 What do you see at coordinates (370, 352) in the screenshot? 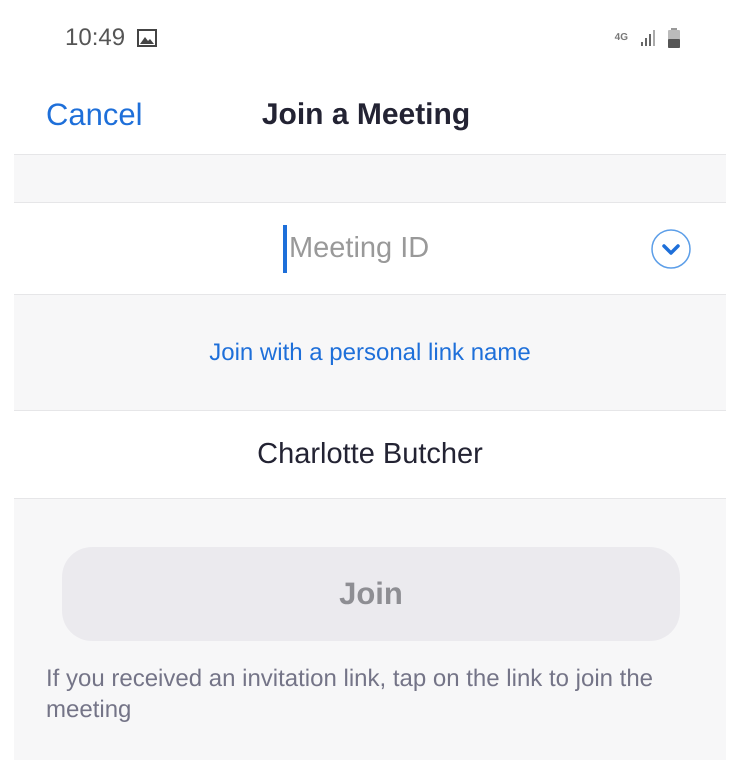
I see `personal-link-name-link: Join with a personal link name` at bounding box center [370, 352].